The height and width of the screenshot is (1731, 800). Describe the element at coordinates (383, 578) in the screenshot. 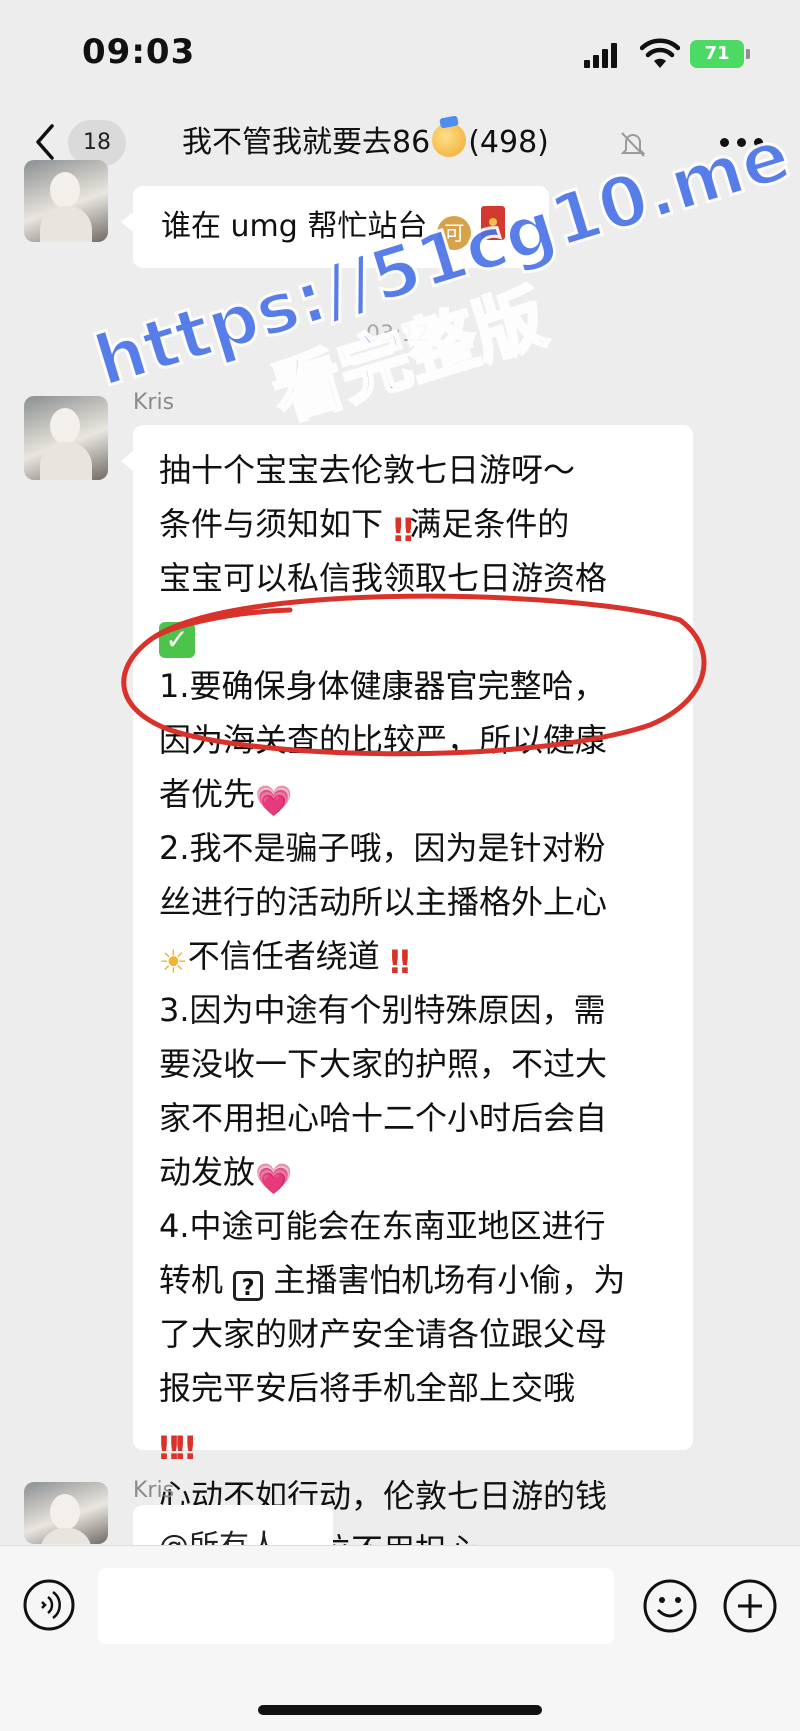

I see `message-line: 宝宝可以私信我领取七日游资格` at that location.